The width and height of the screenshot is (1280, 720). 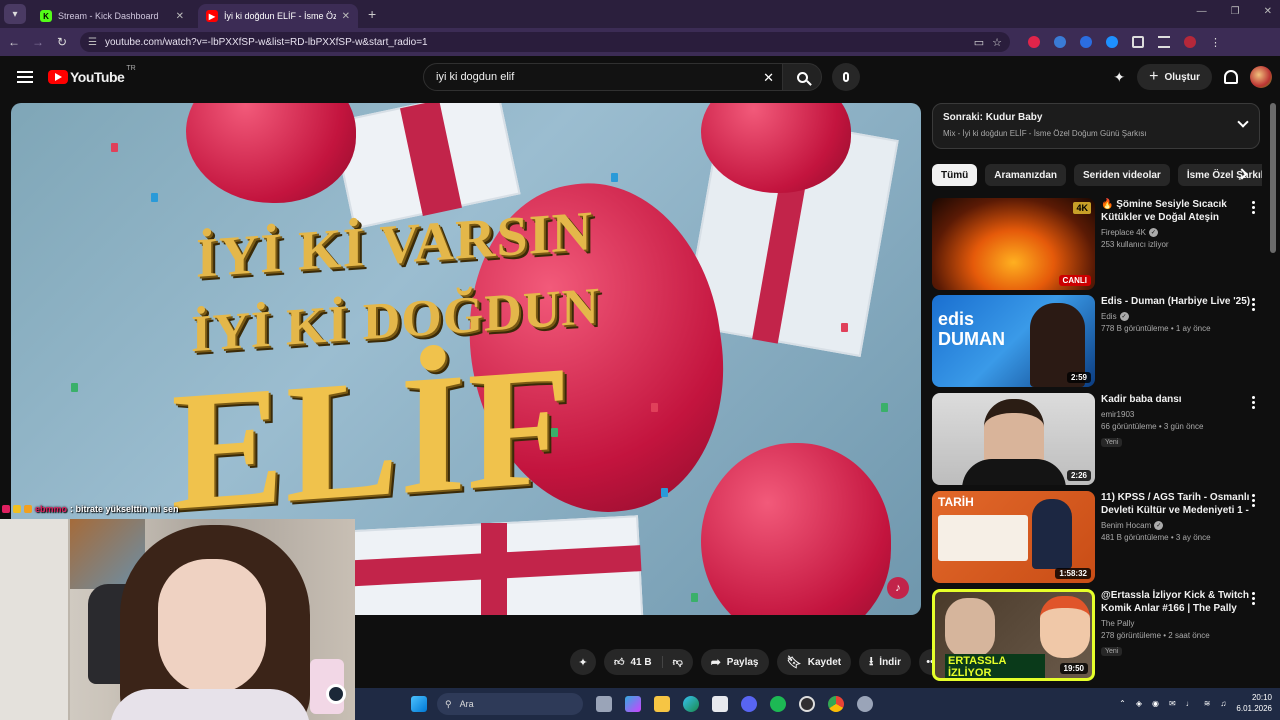 What do you see at coordinates (885, 662) in the screenshot?
I see `download-button: ⭳ İndir` at bounding box center [885, 662].